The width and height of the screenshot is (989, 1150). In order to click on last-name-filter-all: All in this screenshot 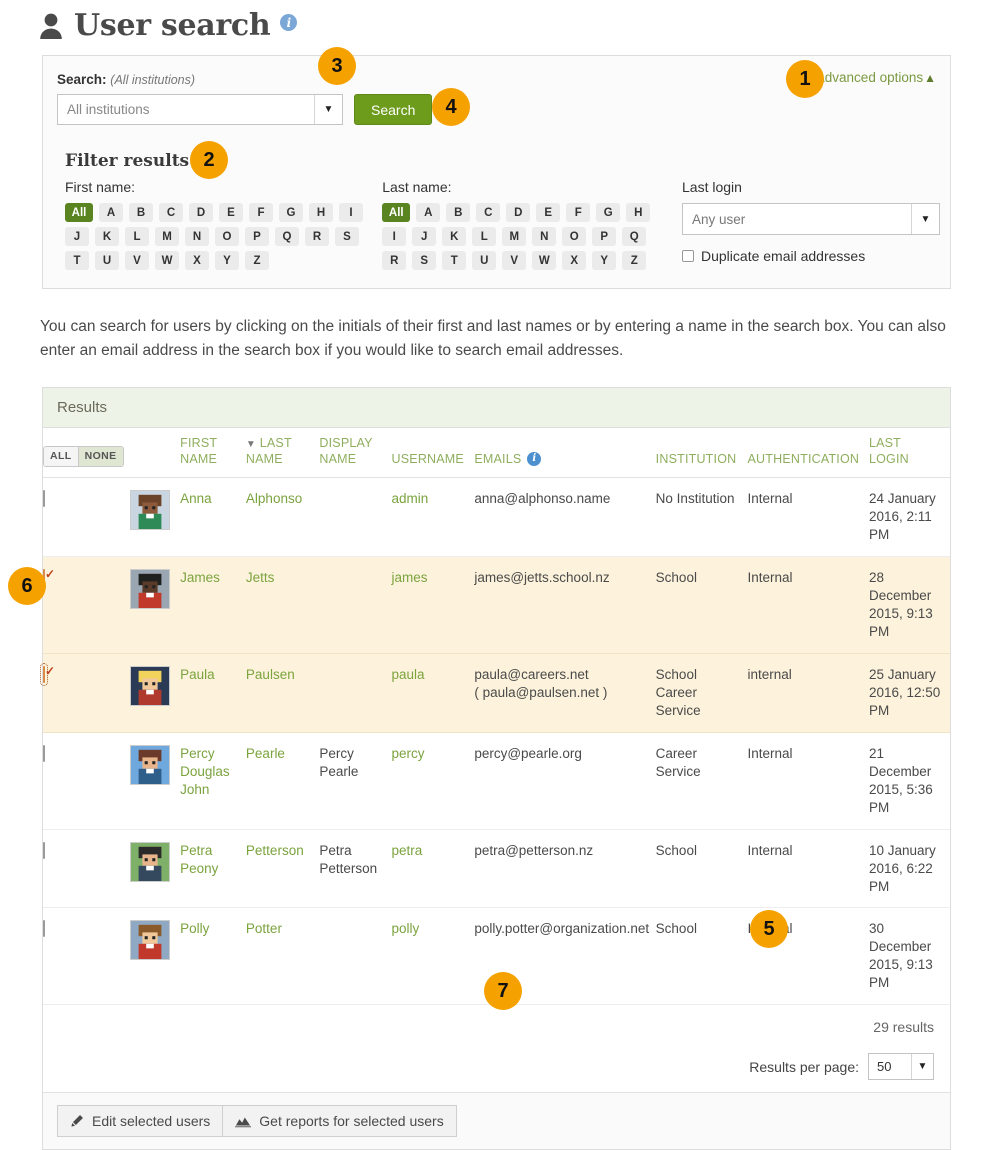, I will do `click(396, 212)`.